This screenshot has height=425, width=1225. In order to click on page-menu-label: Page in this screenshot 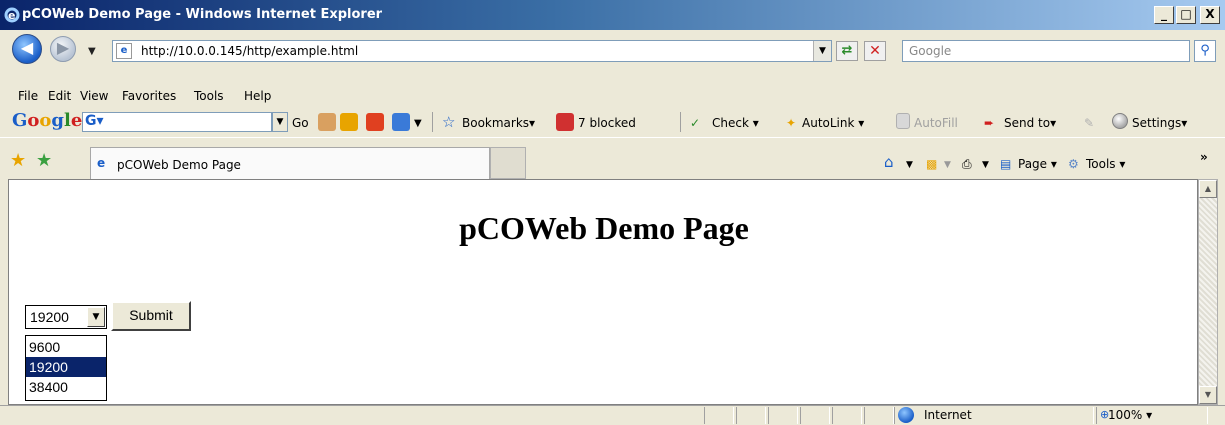, I will do `click(1033, 164)`.